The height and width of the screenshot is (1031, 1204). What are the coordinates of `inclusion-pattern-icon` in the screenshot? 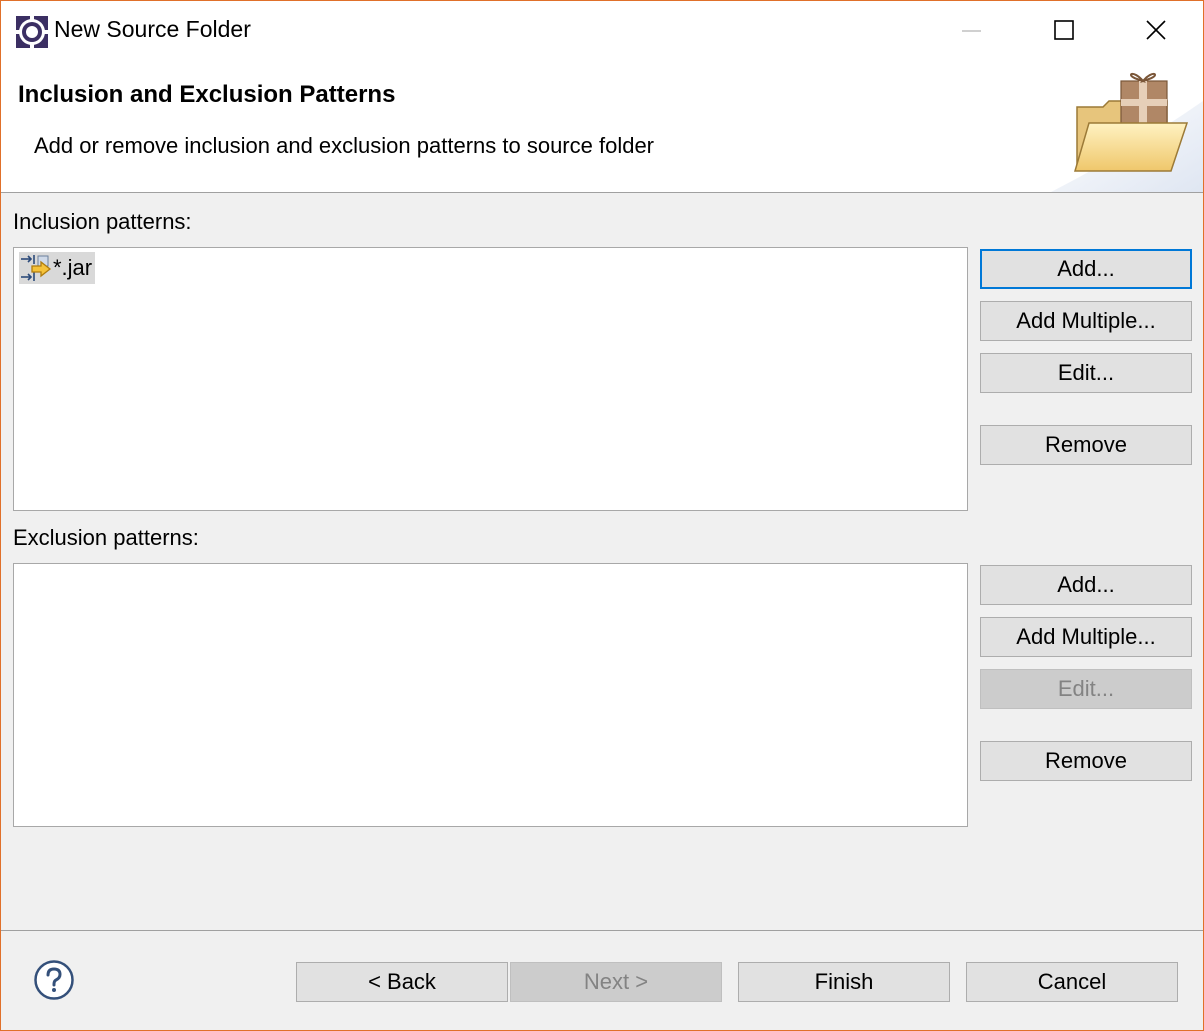 It's located at (36, 268).